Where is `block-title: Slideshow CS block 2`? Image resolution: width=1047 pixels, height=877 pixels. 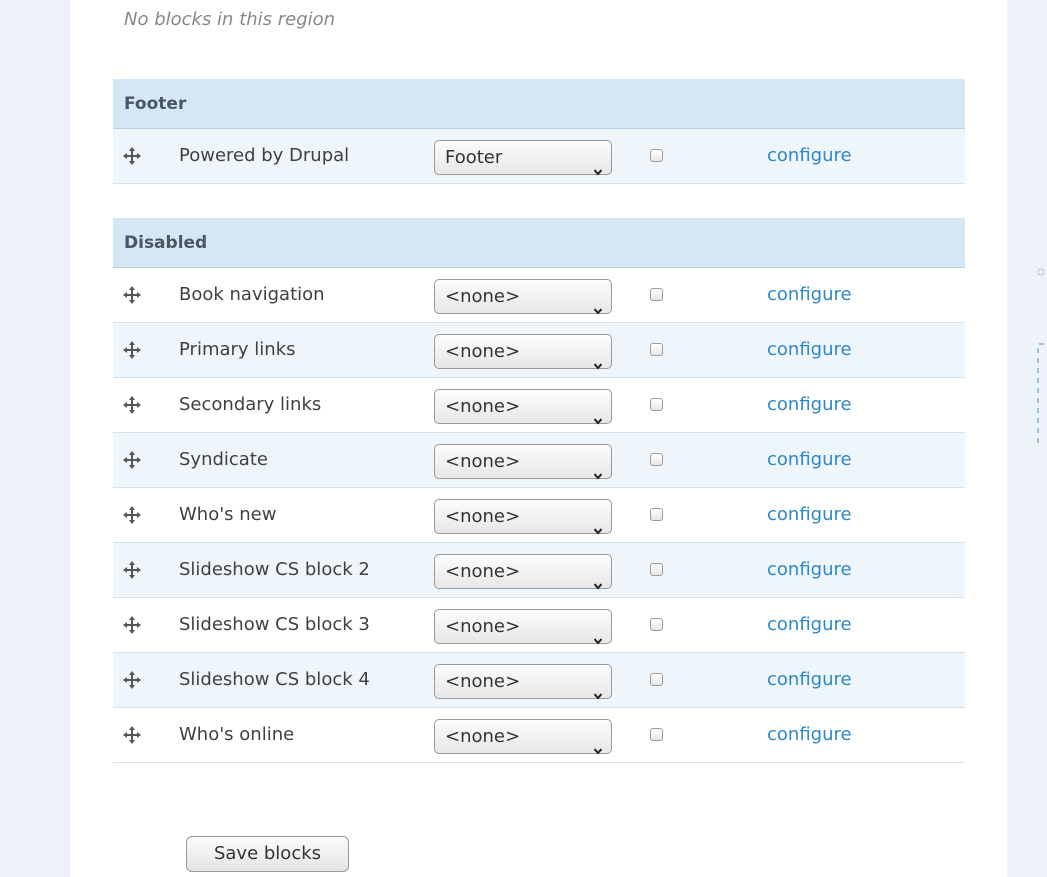
block-title: Slideshow CS block 2 is located at coordinates (274, 569).